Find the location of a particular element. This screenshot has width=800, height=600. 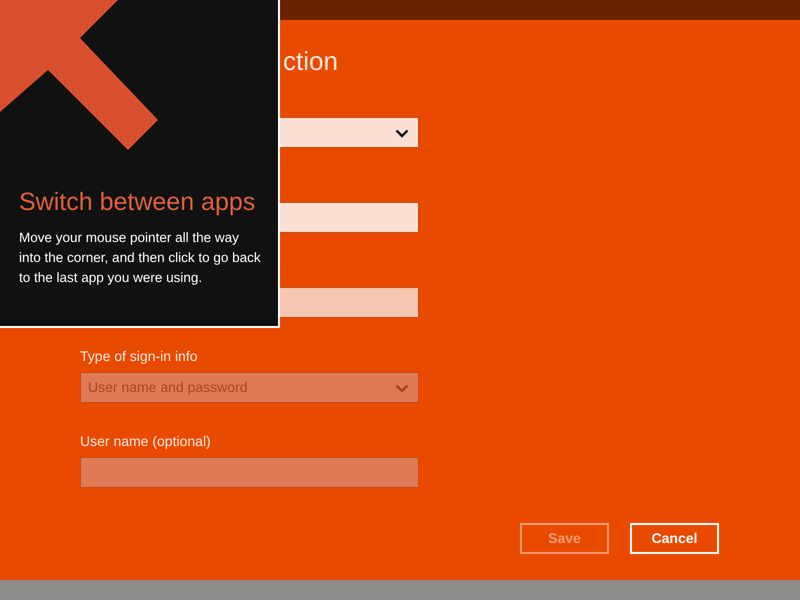

tip-title: Switch between apps is located at coordinates (137, 202).